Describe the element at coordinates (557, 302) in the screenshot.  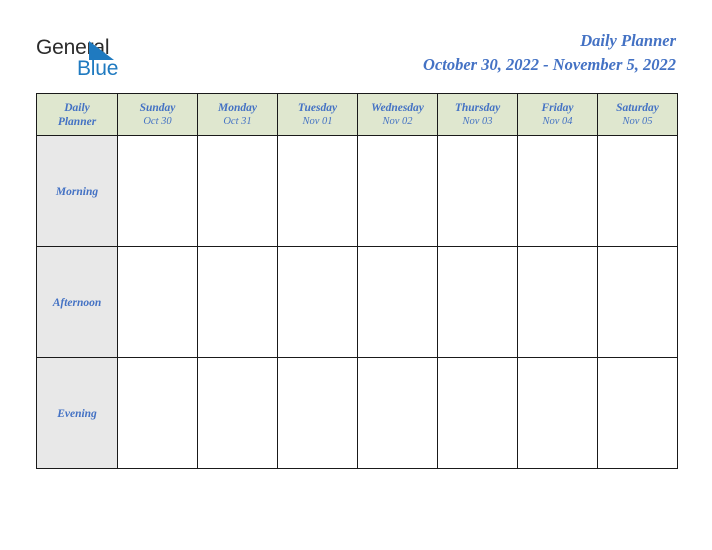
I see `slot-afternoon-friday` at that location.